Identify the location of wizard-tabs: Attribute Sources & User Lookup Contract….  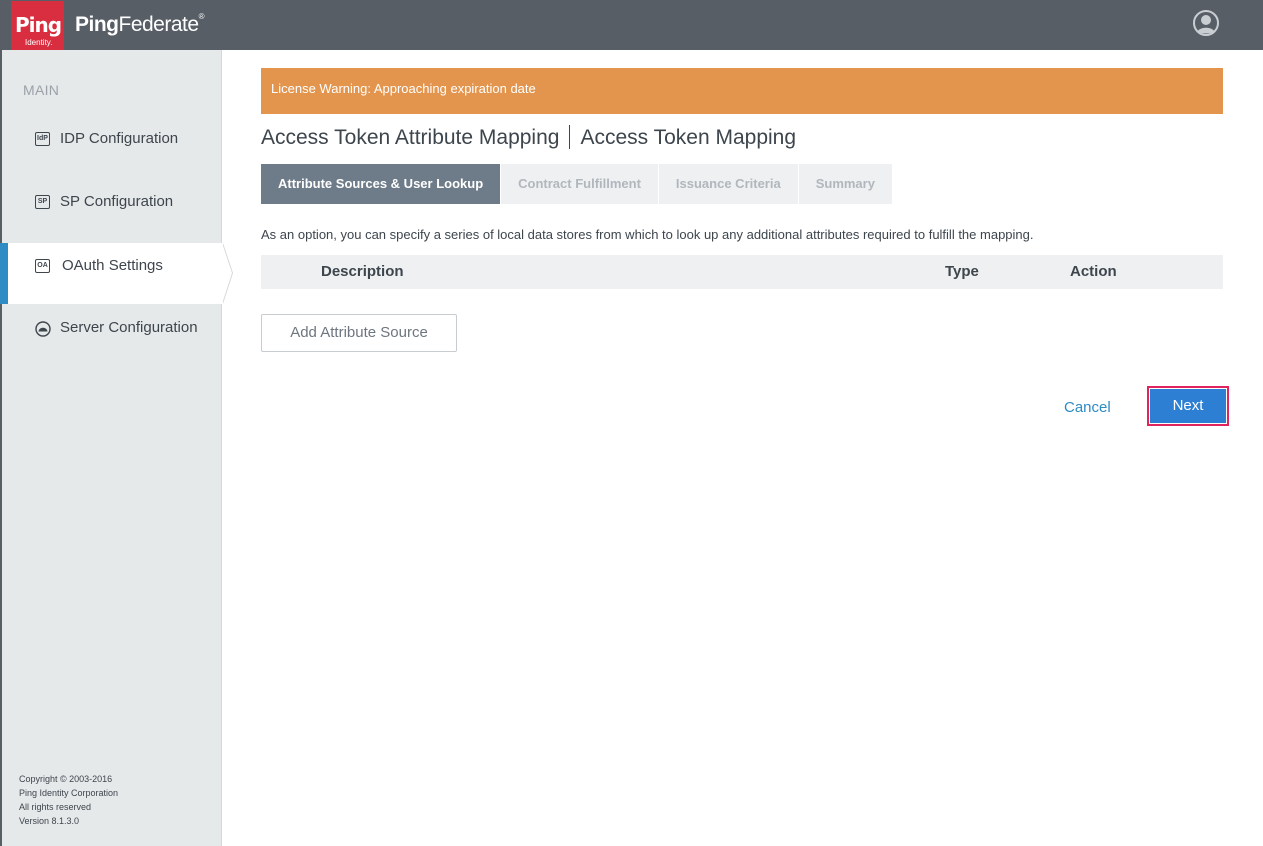
(577, 184).